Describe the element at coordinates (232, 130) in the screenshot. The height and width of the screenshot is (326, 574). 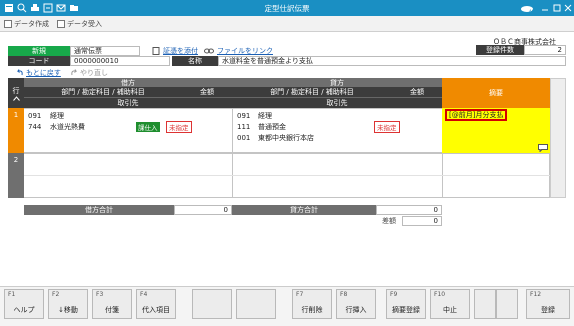
I see `row-divider` at that location.